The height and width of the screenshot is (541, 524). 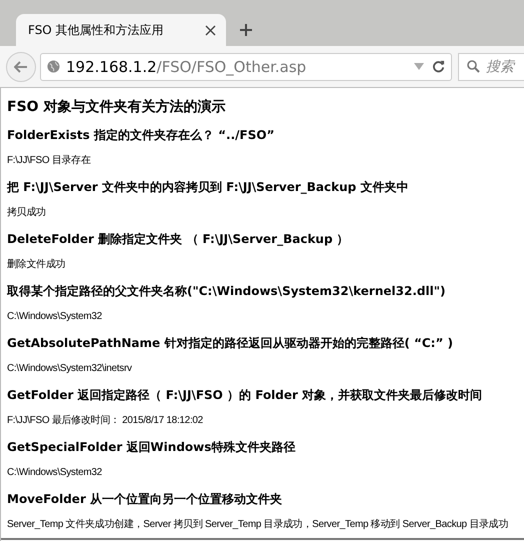 What do you see at coordinates (187, 67) in the screenshot?
I see `url-text: 192.168.1.2/FSO/FSO_Other.asp` at bounding box center [187, 67].